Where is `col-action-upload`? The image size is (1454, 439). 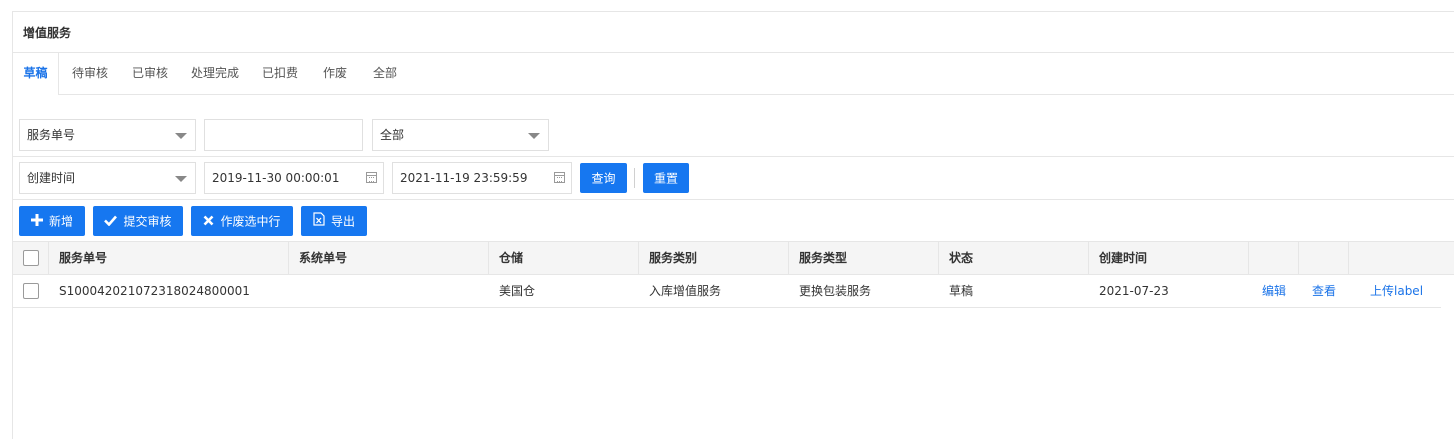
col-action-upload is located at coordinates (1401, 258).